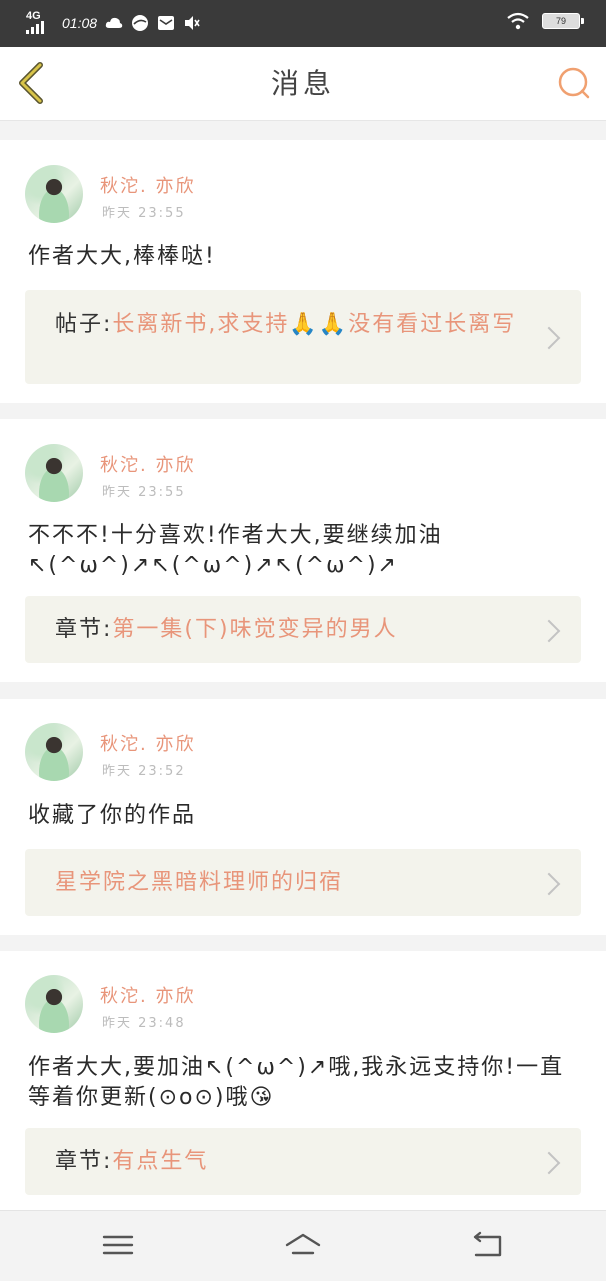 The height and width of the screenshot is (1281, 606). I want to click on status-bar: 4G 01:08 79, so click(303, 23).